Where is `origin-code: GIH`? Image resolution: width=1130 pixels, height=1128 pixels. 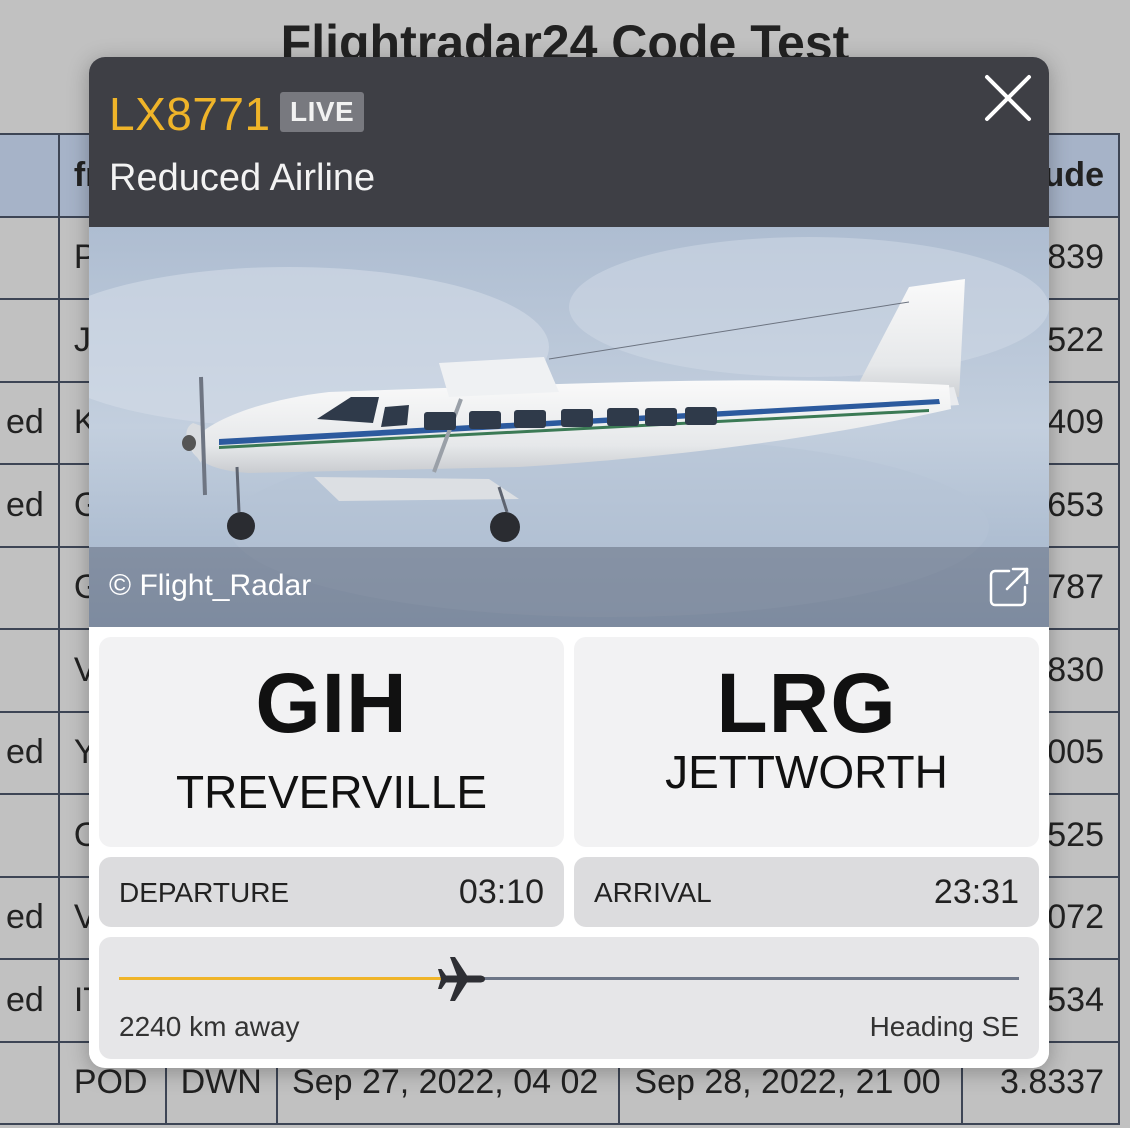
origin-code: GIH is located at coordinates (331, 703).